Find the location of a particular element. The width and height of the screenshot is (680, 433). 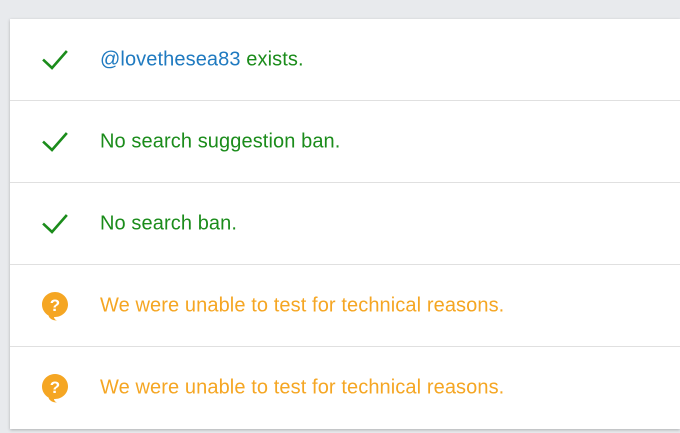

result-text: @lovethesea83 exists. is located at coordinates (202, 59).